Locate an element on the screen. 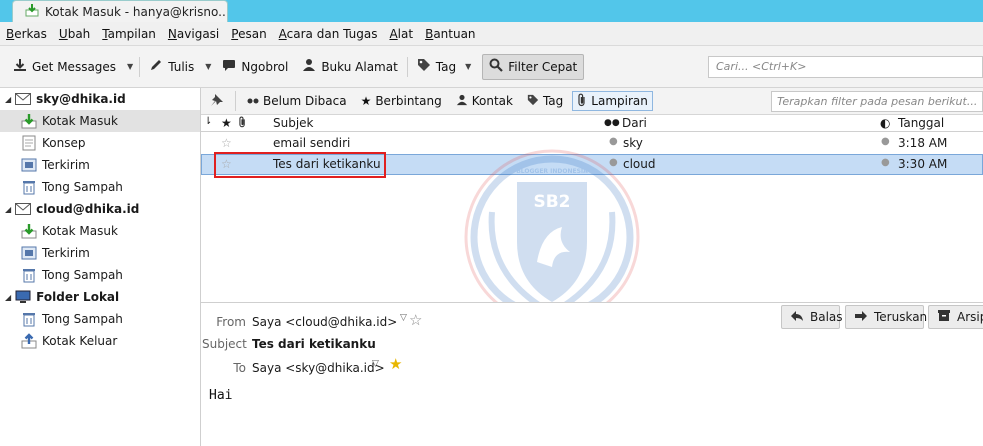  tag-label: Tag is located at coordinates (446, 66).